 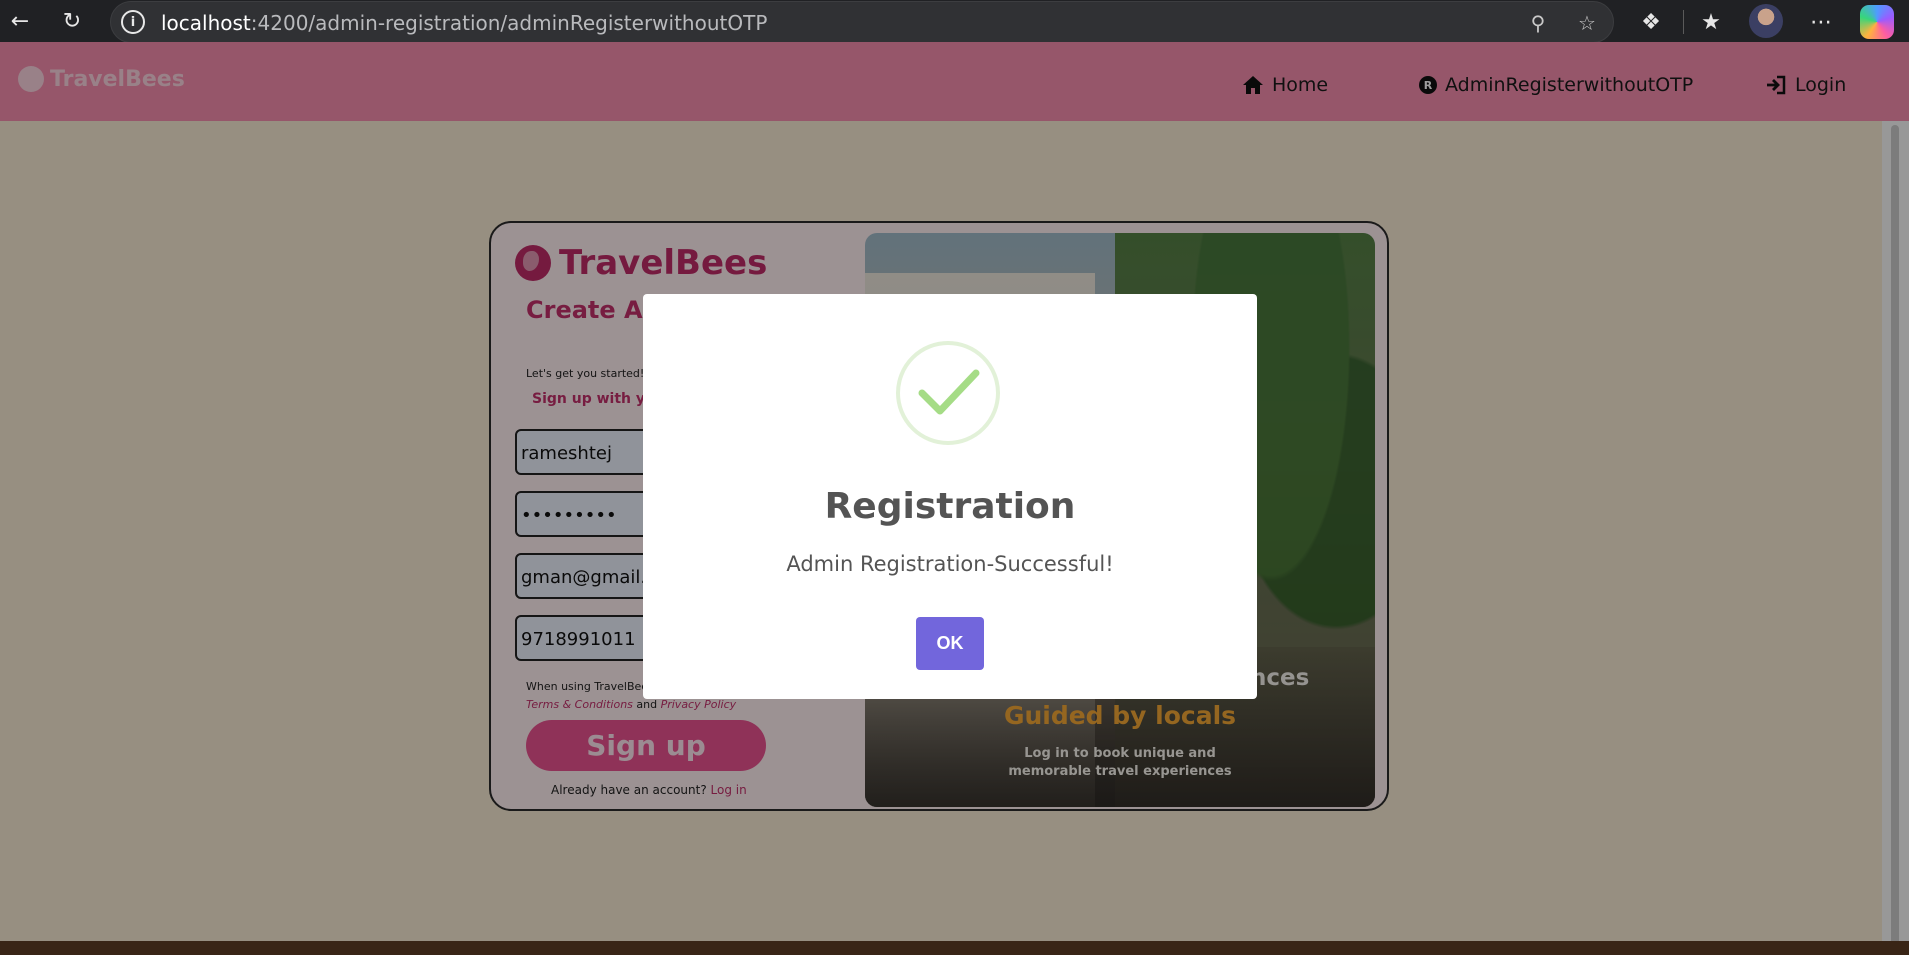 I want to click on more-options-icon: ⋯, so click(x=1821, y=22).